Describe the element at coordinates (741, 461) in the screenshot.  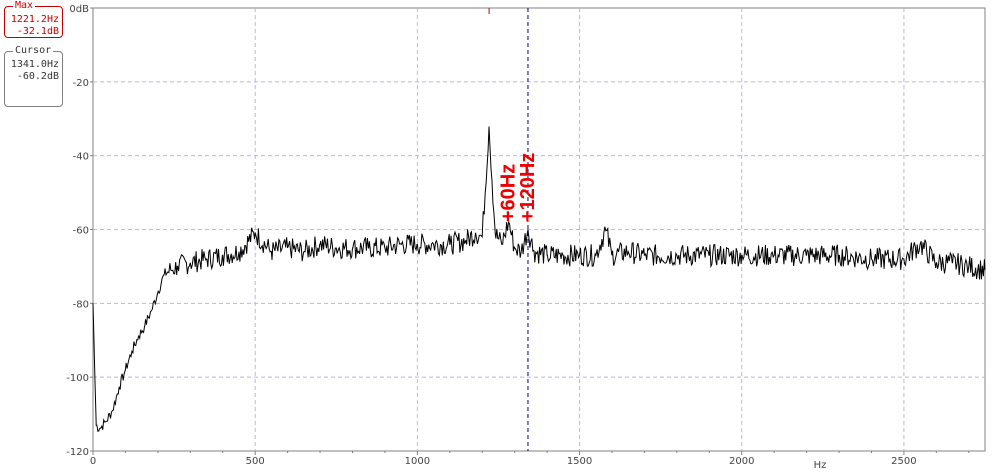
I see `x-tick-label: 2000` at that location.